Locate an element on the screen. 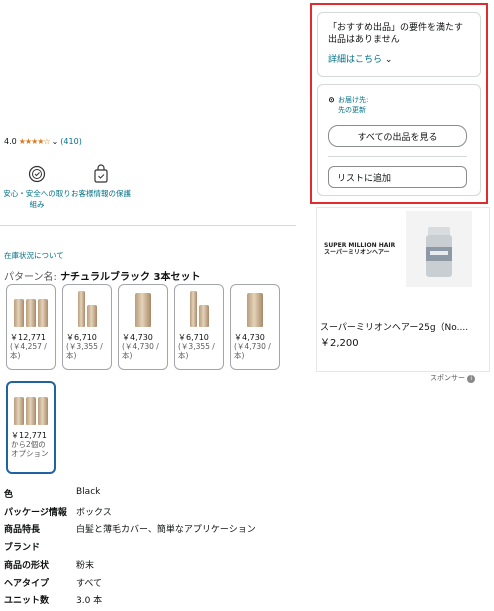 Image resolution: width=494 pixels, height=611 pixels. add-to-list-button: リストに追加 is located at coordinates (397, 177).